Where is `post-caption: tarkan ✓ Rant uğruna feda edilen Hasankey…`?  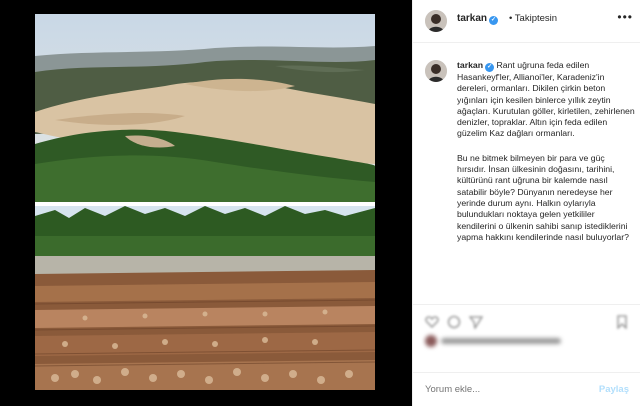 post-caption: tarkan ✓ Rant uğruna feda edilen Hasankey… is located at coordinates (546, 158).